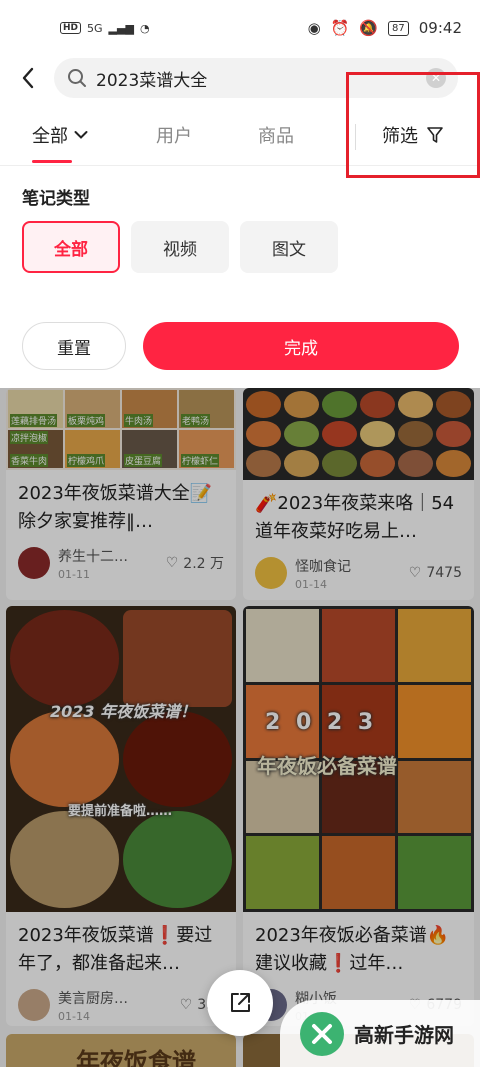 The width and height of the screenshot is (480, 1067). I want to click on card-meta: 养生十二… 01-11 ♡ 2.2 万, so click(121, 559).